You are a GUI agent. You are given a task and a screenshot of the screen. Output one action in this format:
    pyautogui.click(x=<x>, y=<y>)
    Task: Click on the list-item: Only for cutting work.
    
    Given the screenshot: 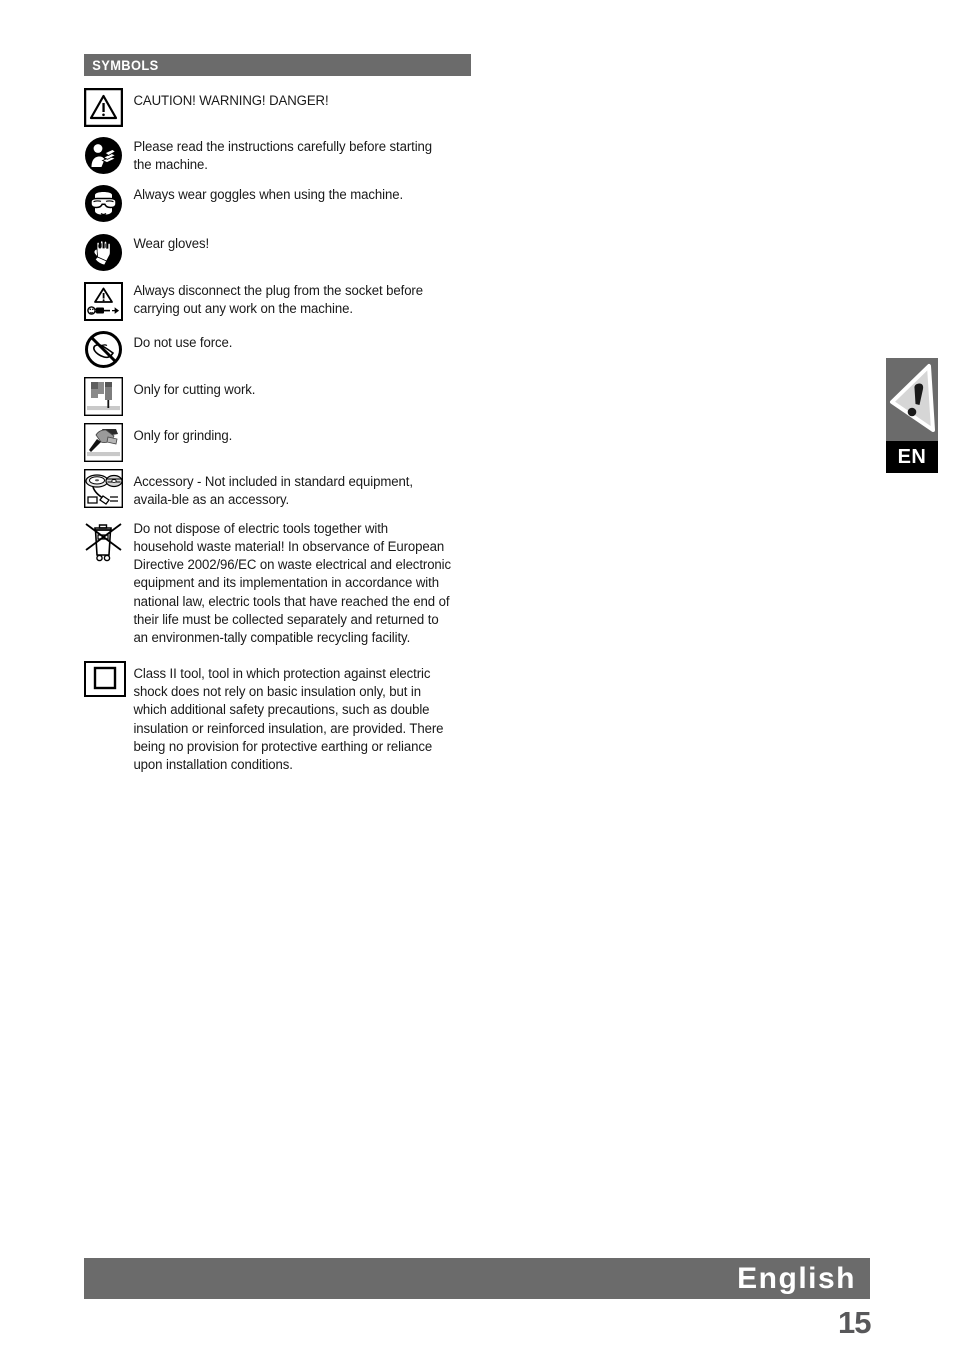 What is the action you would take?
    pyautogui.click(x=280, y=396)
    